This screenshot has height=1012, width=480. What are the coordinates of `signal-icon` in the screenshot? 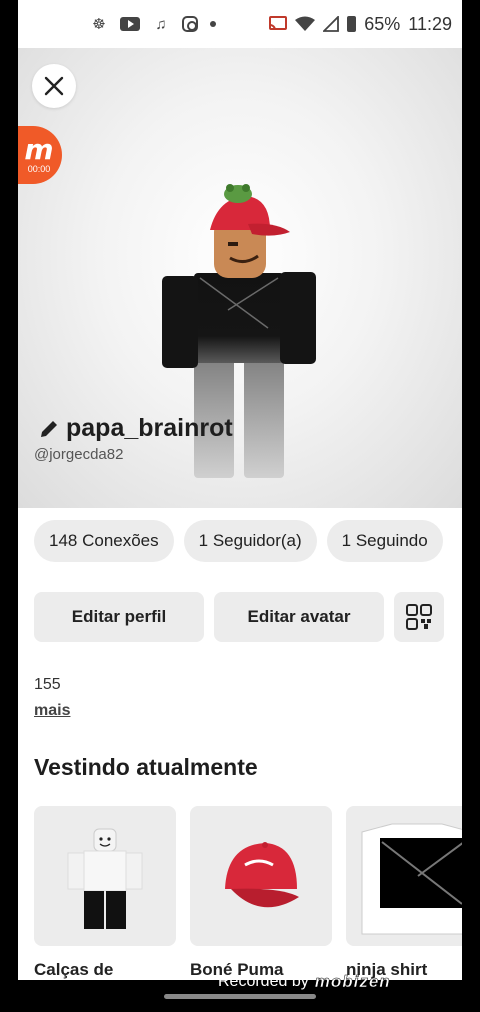 It's located at (331, 24).